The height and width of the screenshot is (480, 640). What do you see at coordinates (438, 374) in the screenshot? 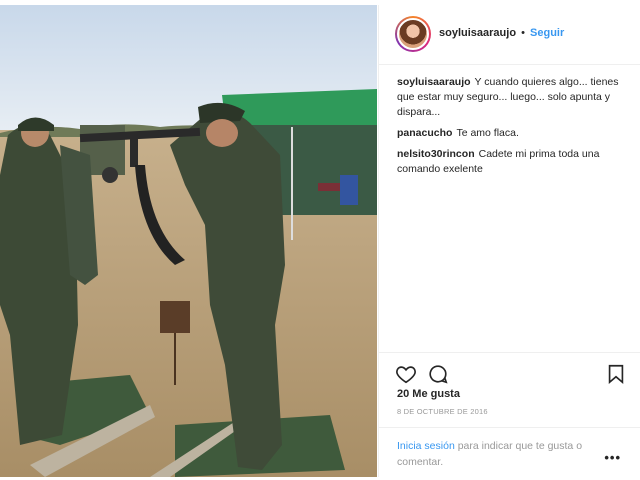
I see `comment-icon` at bounding box center [438, 374].